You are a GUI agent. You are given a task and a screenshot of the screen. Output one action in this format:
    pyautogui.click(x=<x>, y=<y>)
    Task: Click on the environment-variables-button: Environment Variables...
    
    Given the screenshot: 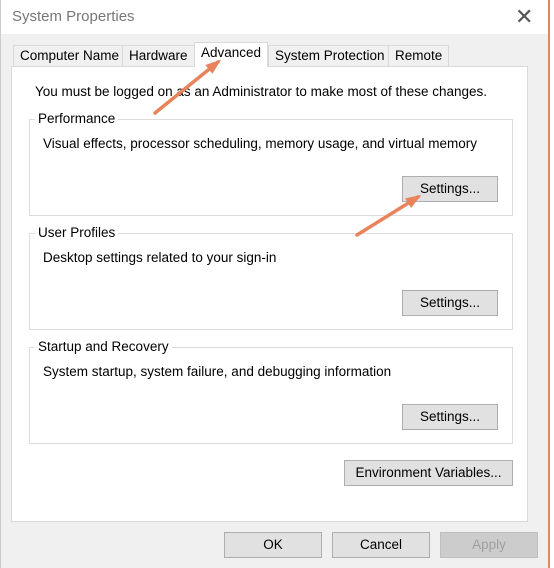 What is the action you would take?
    pyautogui.click(x=428, y=473)
    